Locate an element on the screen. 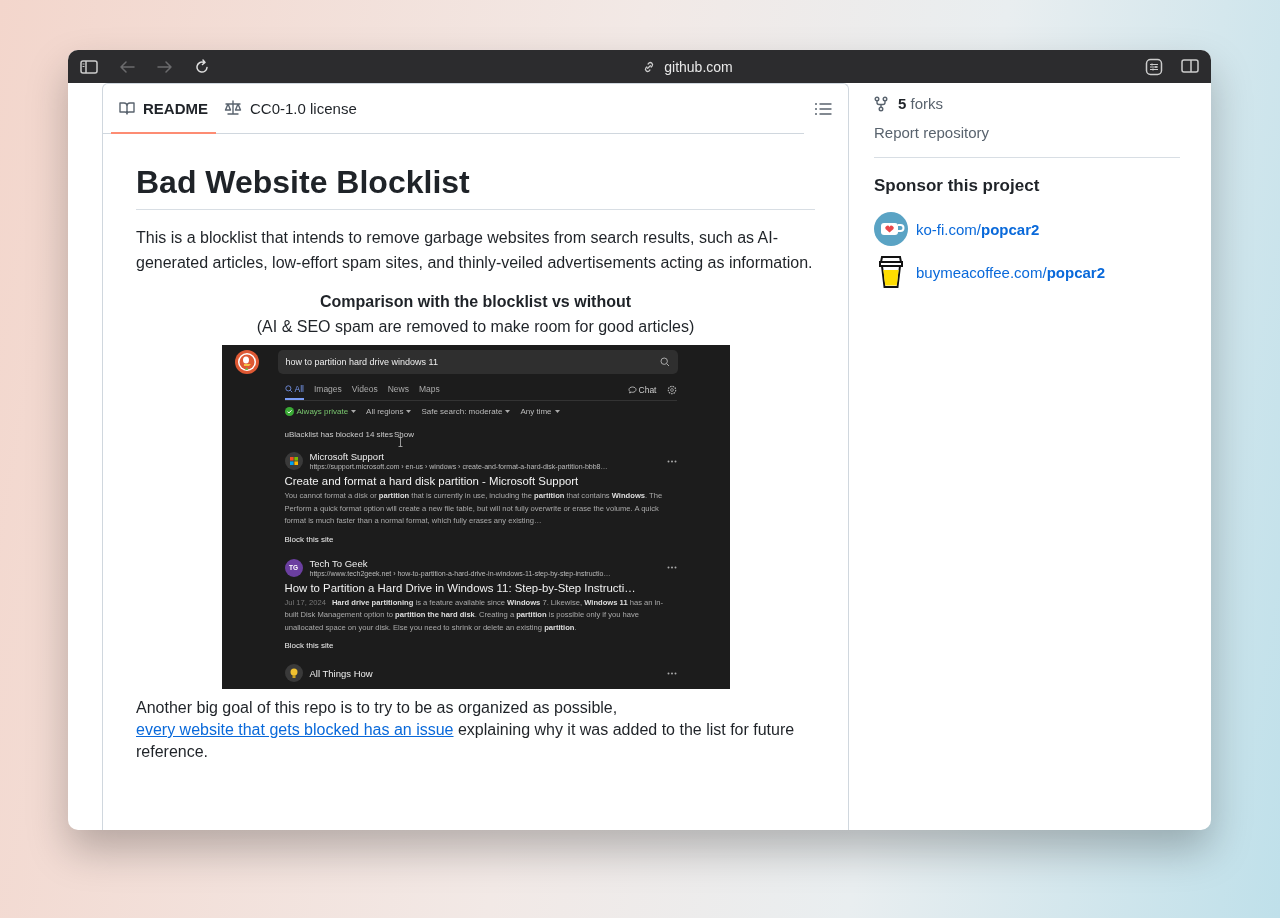 Image resolution: width=1280 pixels, height=918 pixels. split-view-icon is located at coordinates (1190, 66).